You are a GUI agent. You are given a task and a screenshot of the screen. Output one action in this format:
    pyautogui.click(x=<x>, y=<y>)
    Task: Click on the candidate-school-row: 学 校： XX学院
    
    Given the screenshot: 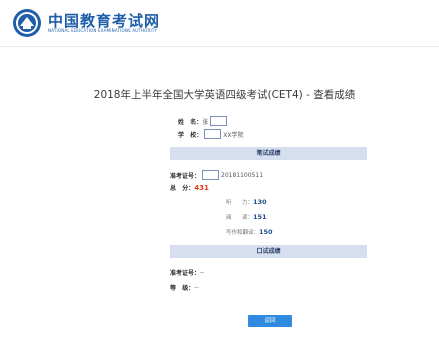 What is the action you would take?
    pyautogui.click(x=211, y=134)
    